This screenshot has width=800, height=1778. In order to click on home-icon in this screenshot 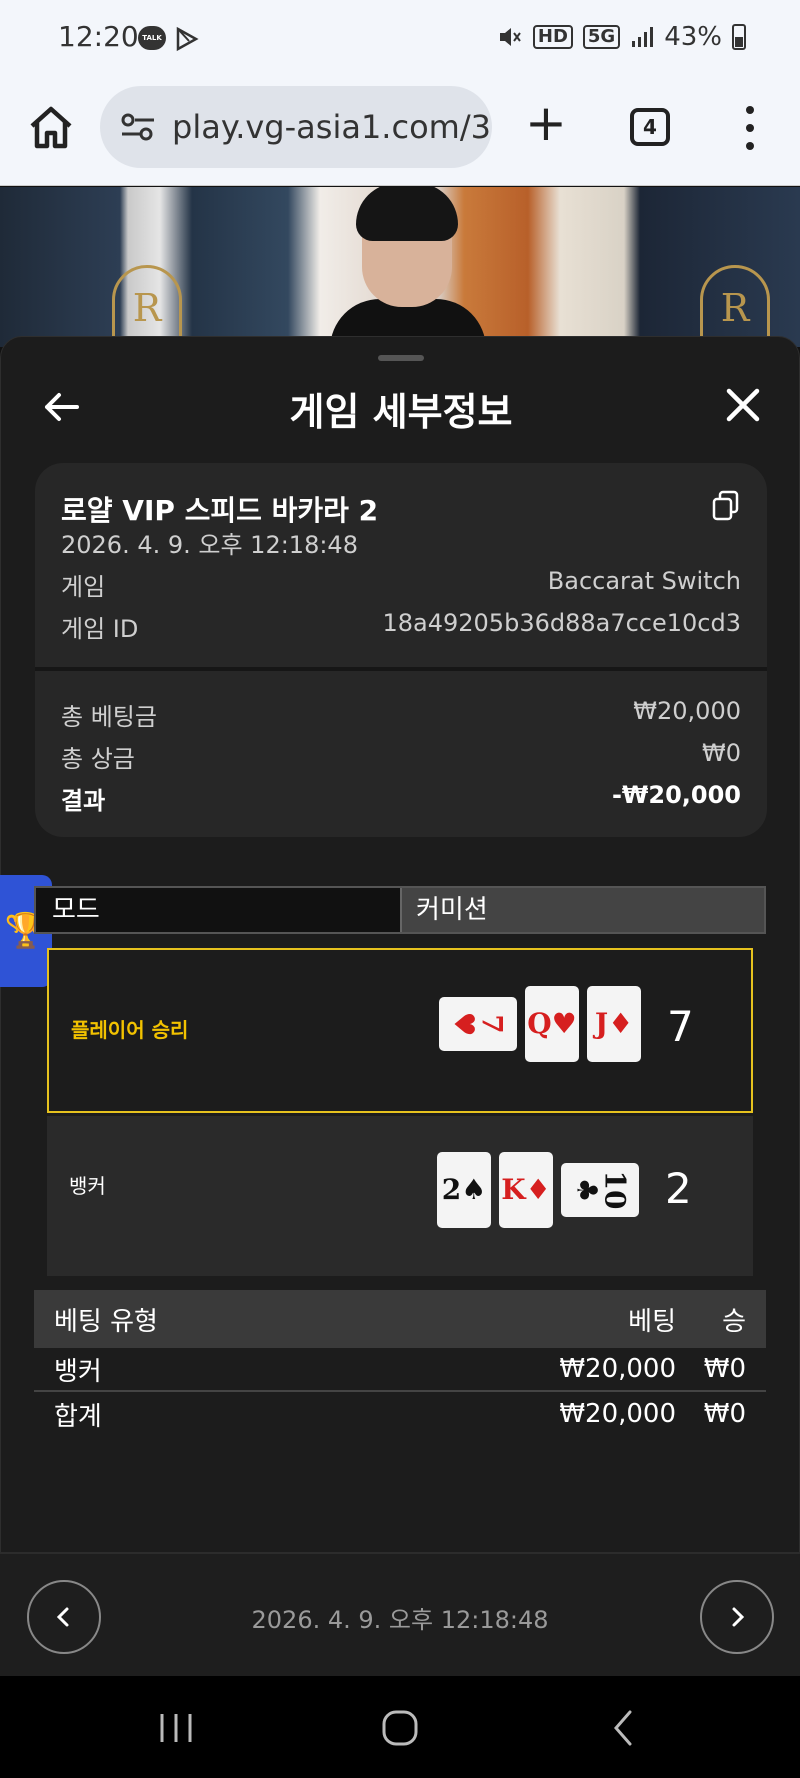, I will do `click(51, 127)`.